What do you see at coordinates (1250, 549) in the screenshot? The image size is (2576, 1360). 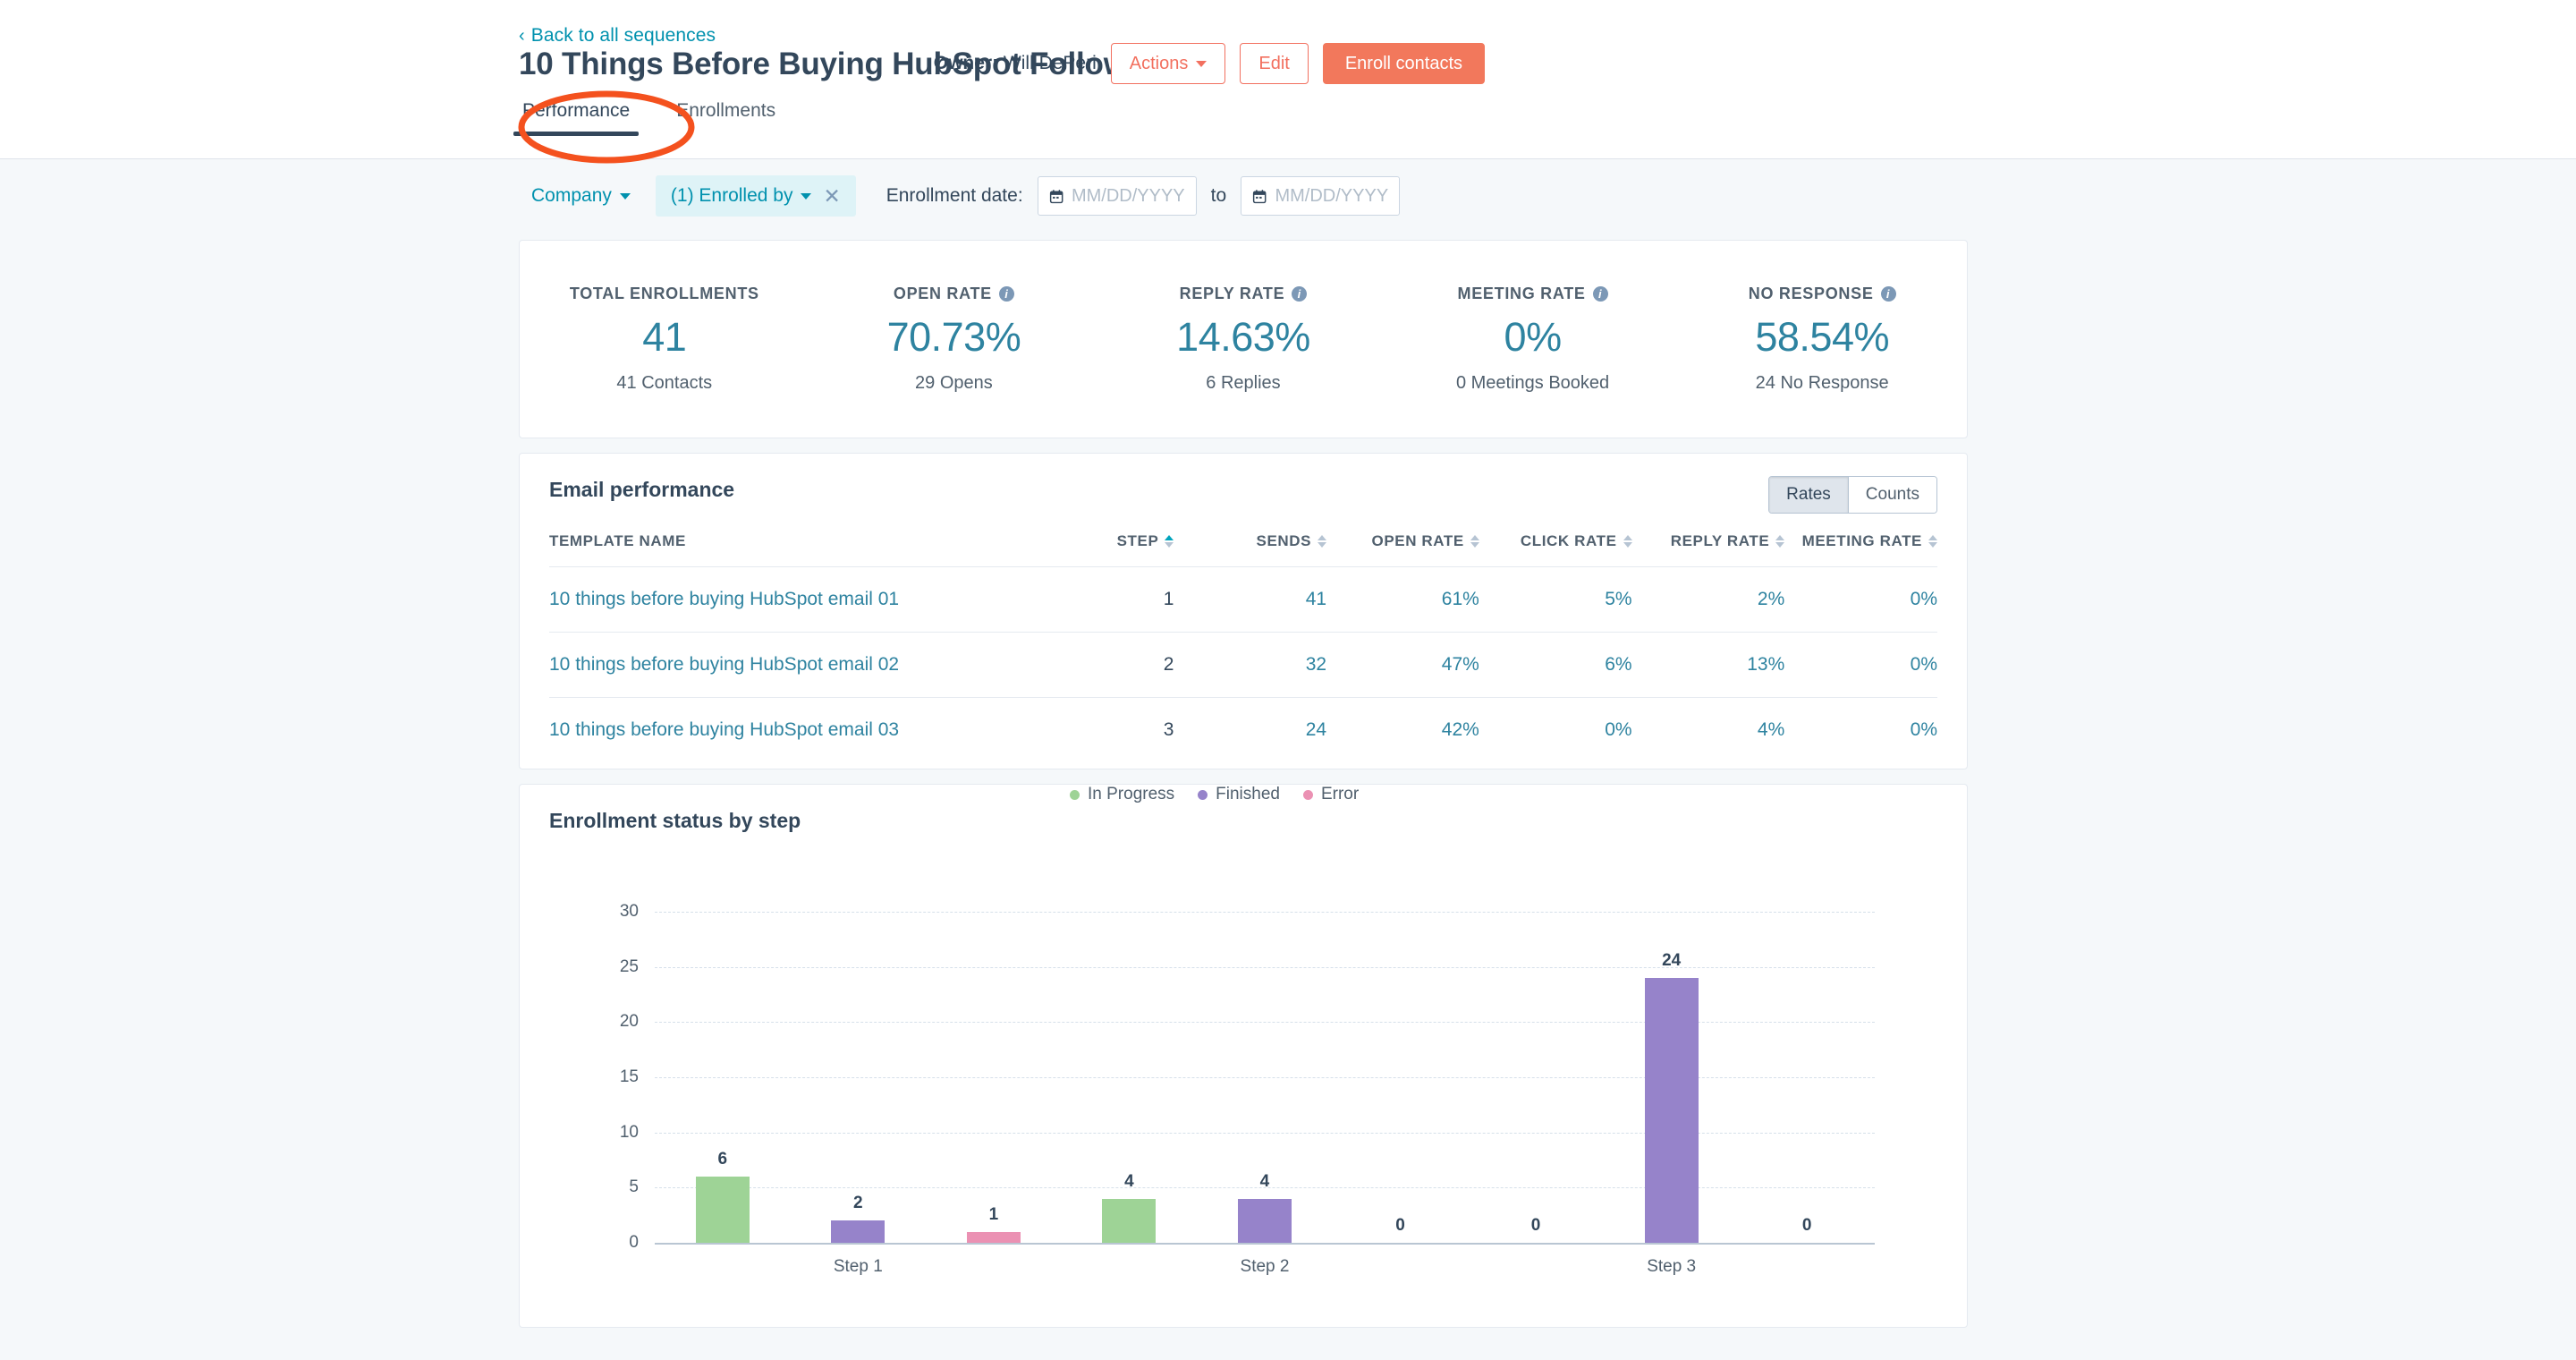 I see `column-header-sends: SENDS` at bounding box center [1250, 549].